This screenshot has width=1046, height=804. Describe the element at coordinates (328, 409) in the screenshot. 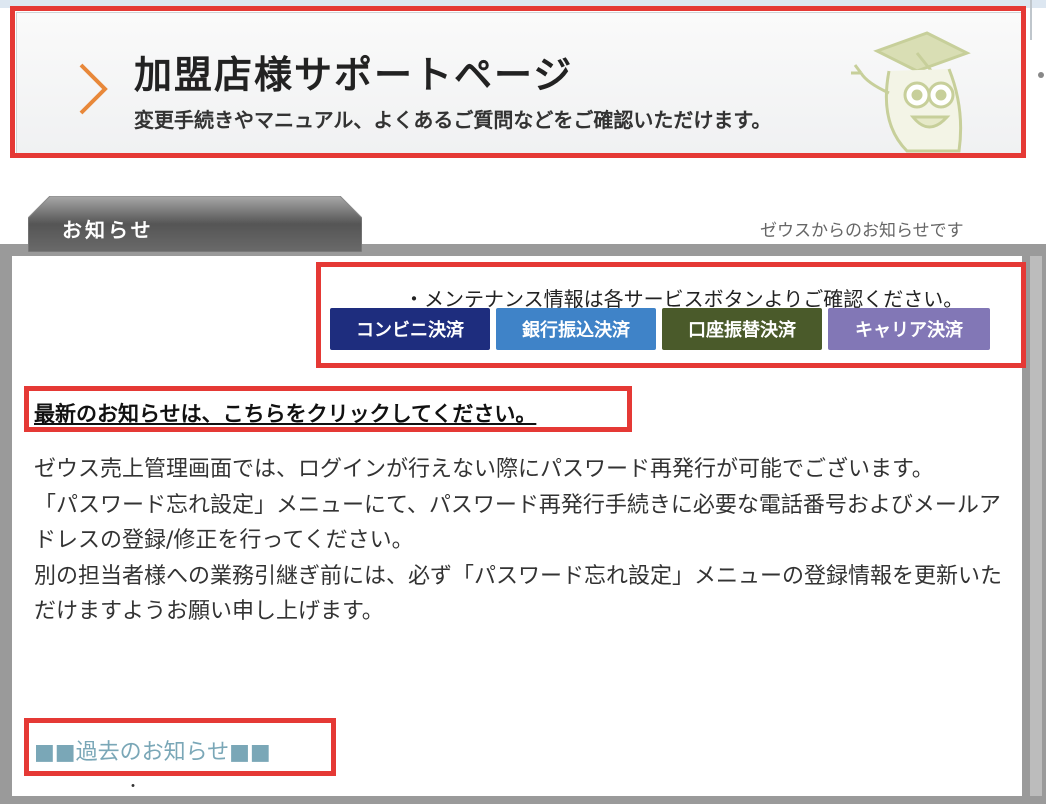

I see `highlight-latest-link` at that location.